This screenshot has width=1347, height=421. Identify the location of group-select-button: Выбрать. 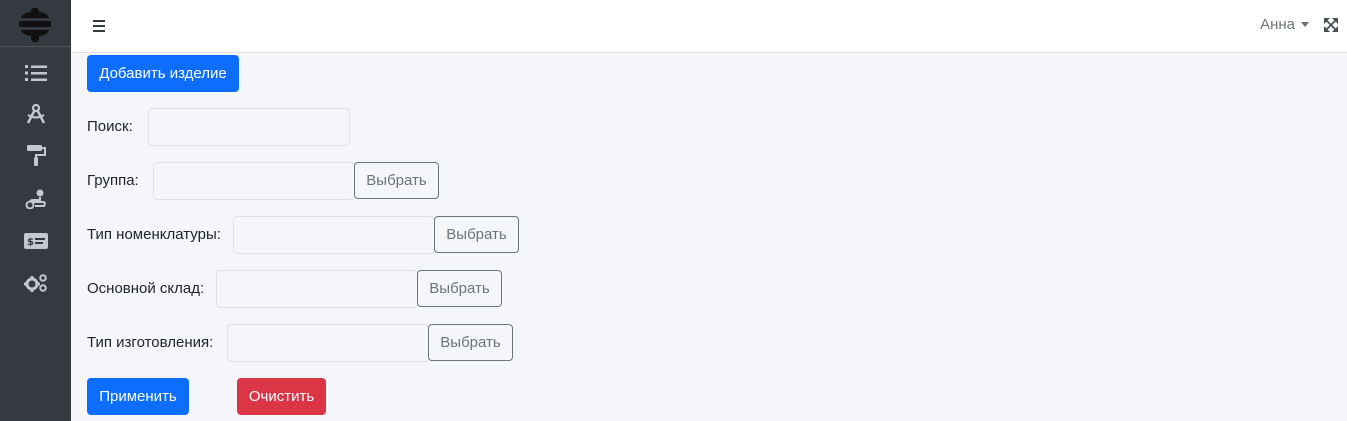
(396, 180).